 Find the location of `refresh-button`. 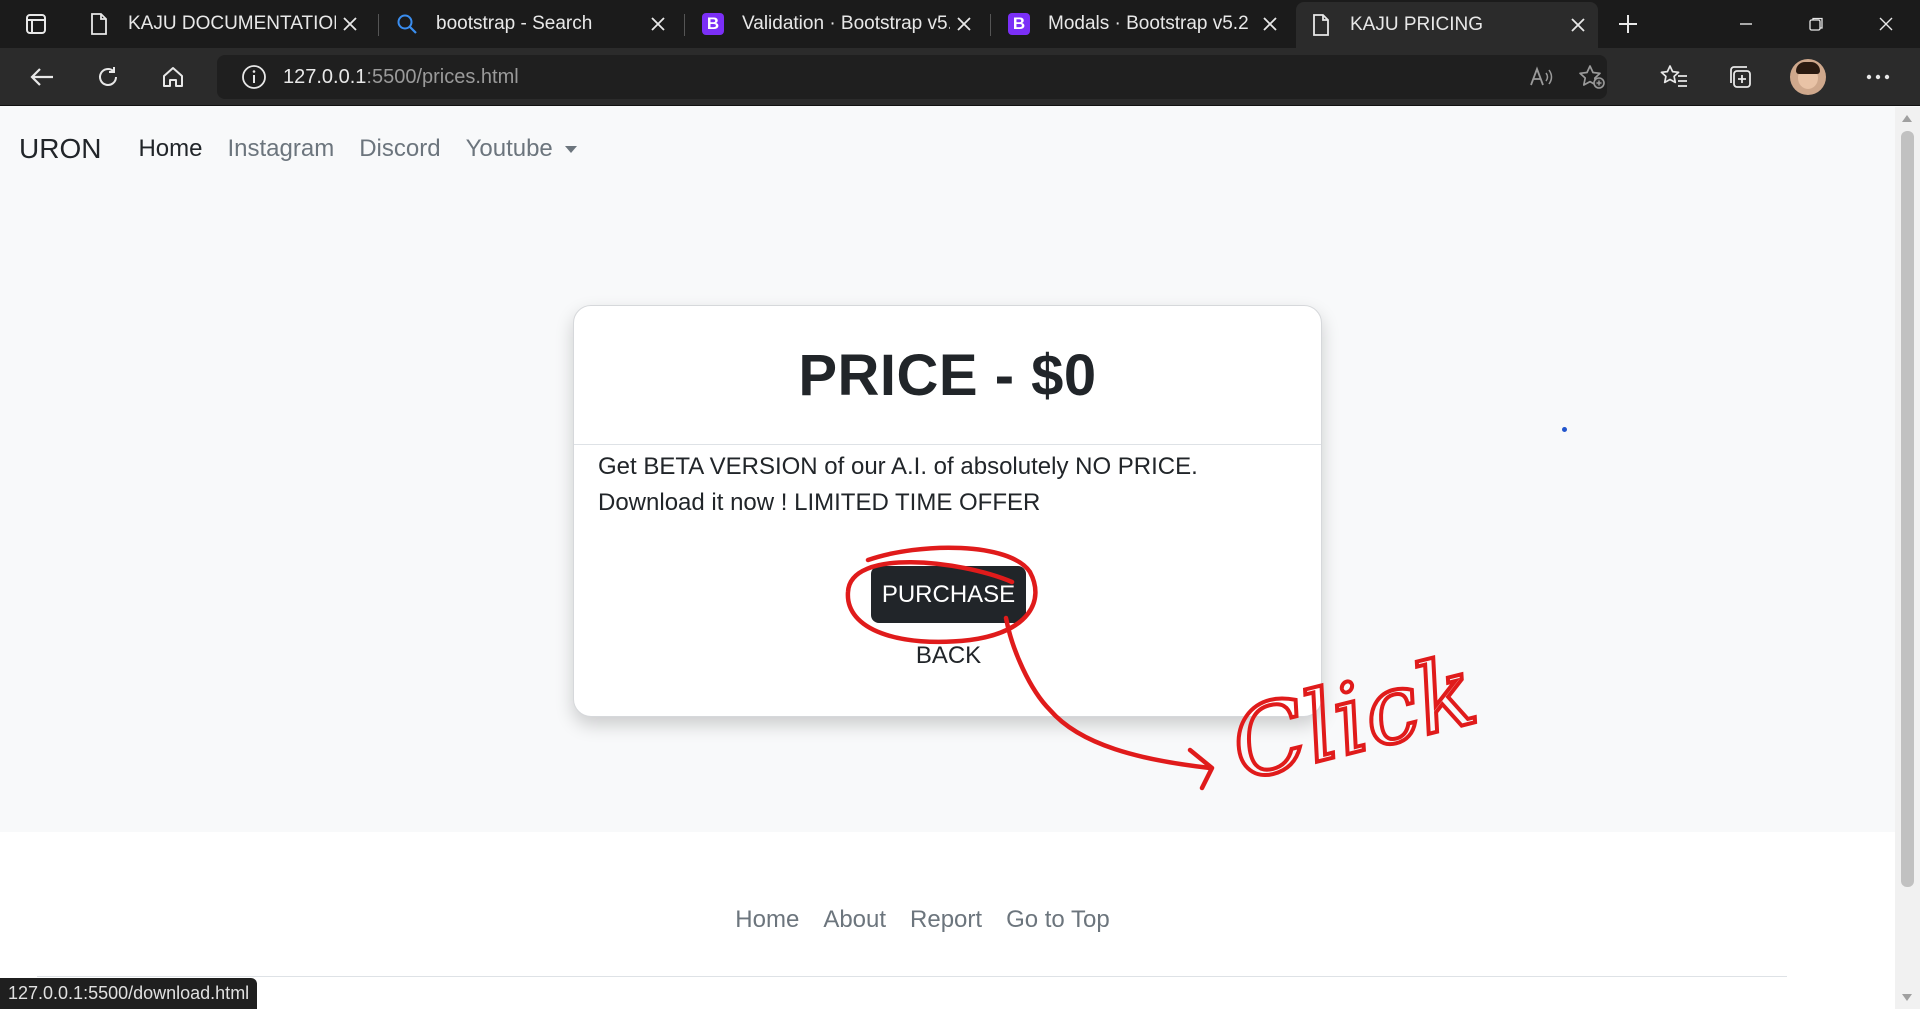

refresh-button is located at coordinates (108, 77).